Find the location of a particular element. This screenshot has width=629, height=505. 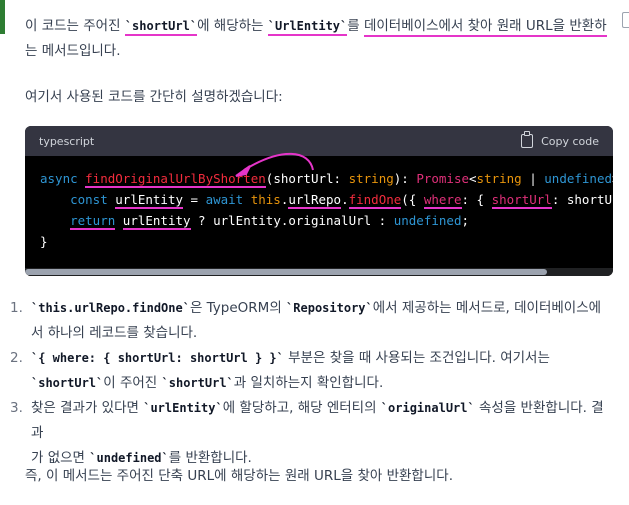

list-text: 이 주어진 is located at coordinates (132, 383).